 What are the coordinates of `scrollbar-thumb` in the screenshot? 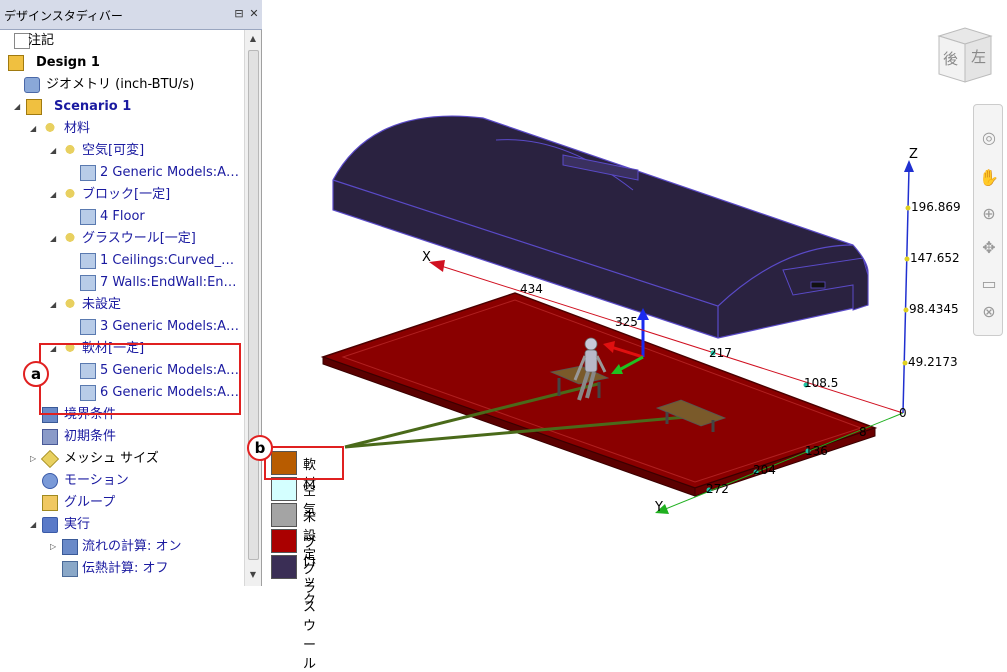 It's located at (253, 305).